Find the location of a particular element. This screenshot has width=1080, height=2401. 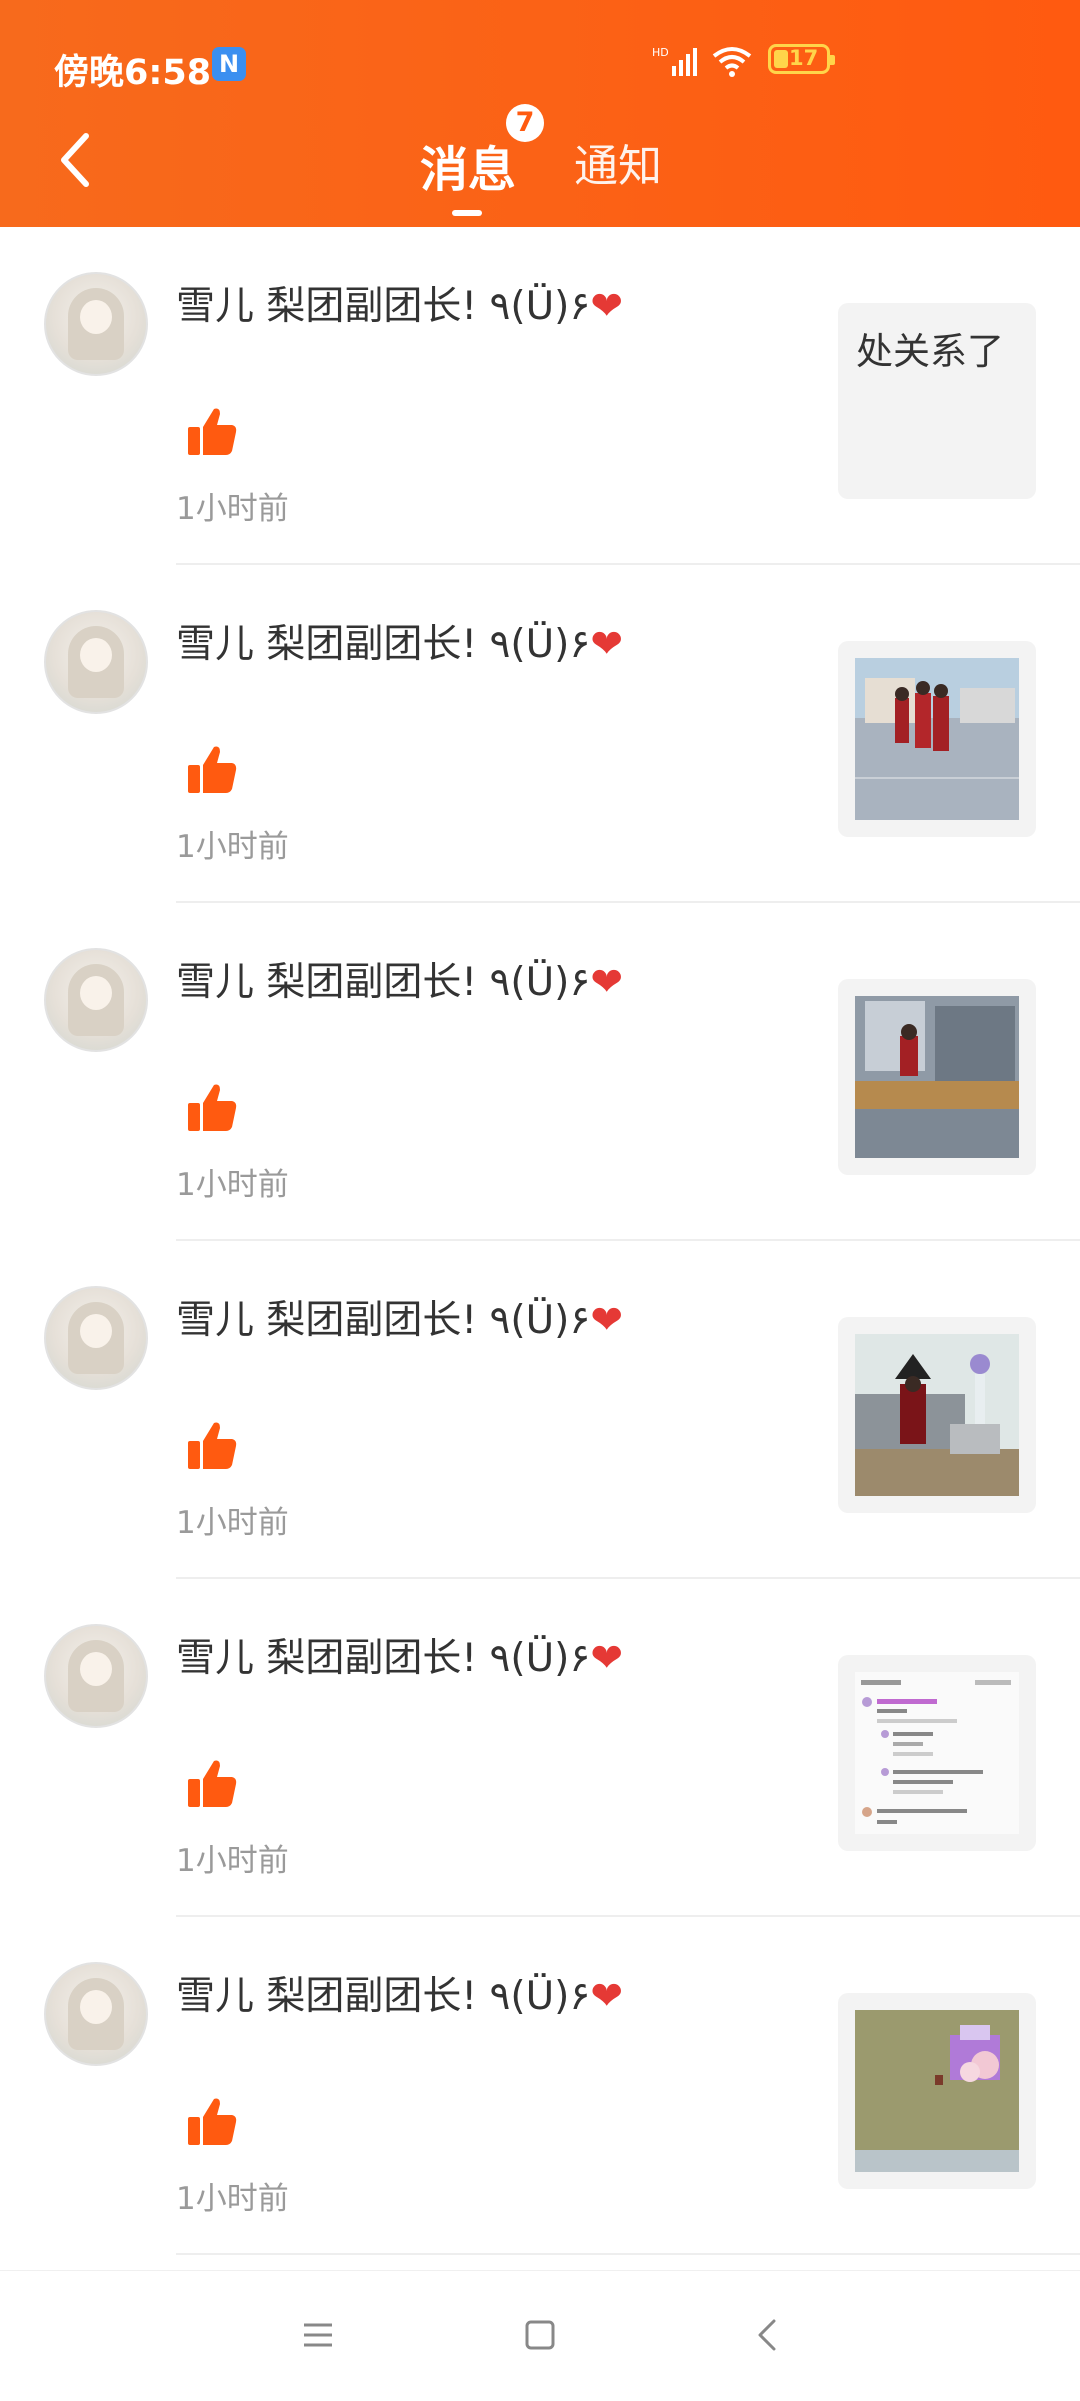

thumbnail-text: 处关系了 is located at coordinates (930, 351).